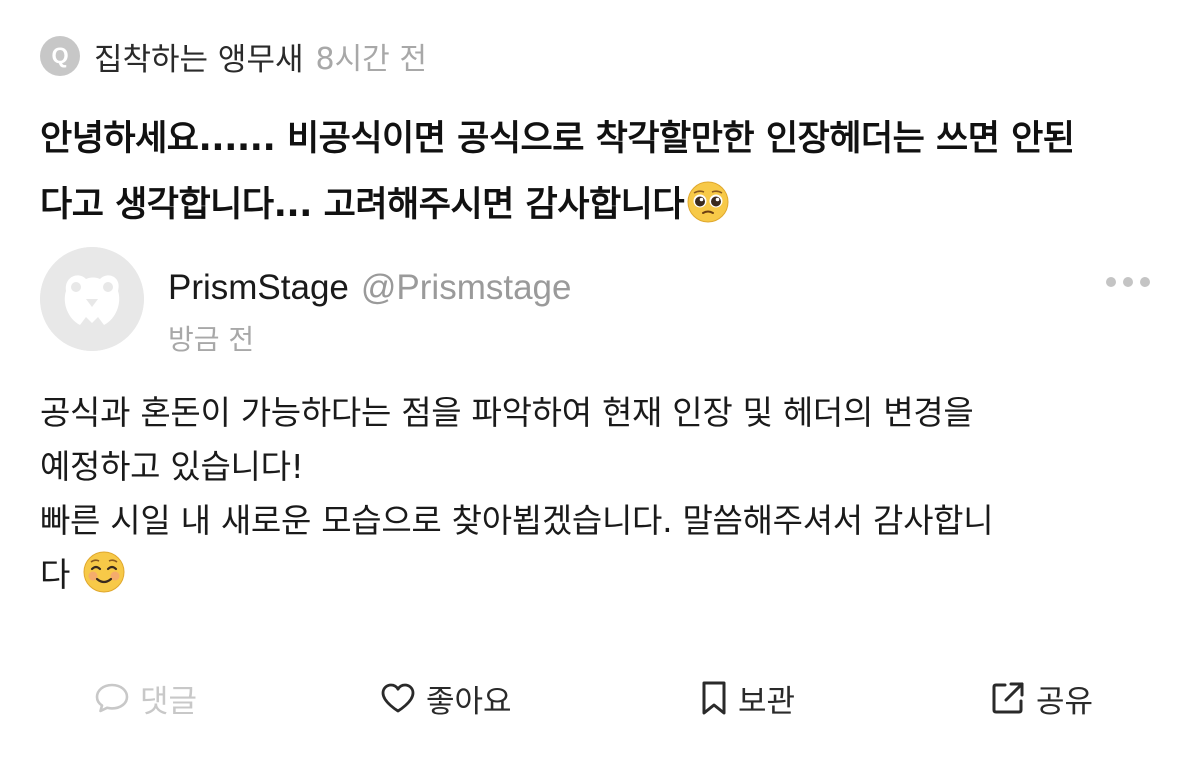 The width and height of the screenshot is (1200, 766). What do you see at coordinates (605, 575) in the screenshot?
I see `answer-line-4: 다` at bounding box center [605, 575].